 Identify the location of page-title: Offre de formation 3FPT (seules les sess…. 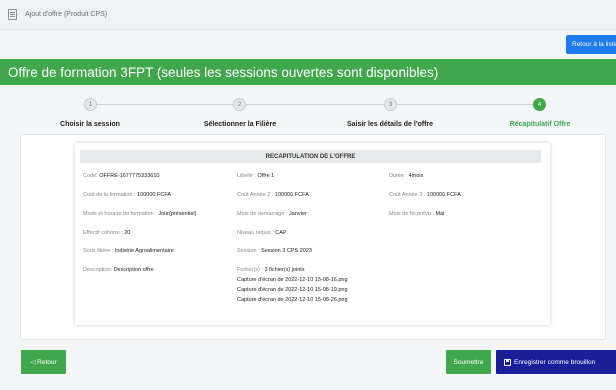
(223, 72).